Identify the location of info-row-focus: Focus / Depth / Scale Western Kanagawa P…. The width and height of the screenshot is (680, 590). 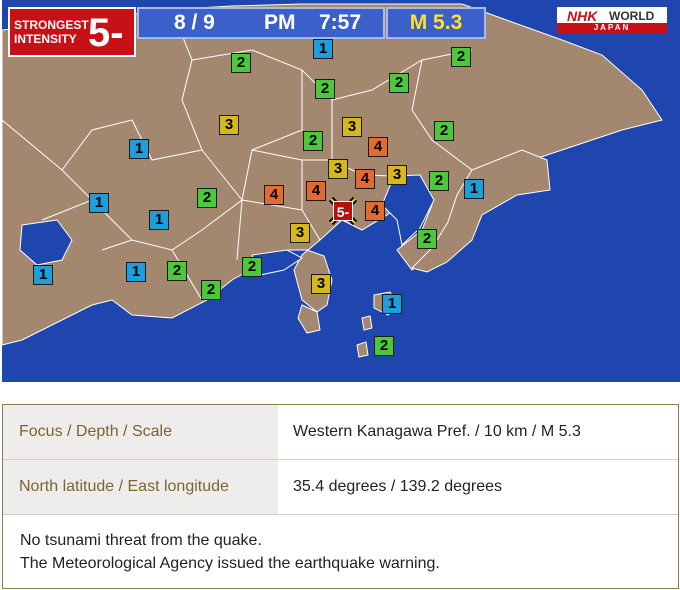
(340, 432).